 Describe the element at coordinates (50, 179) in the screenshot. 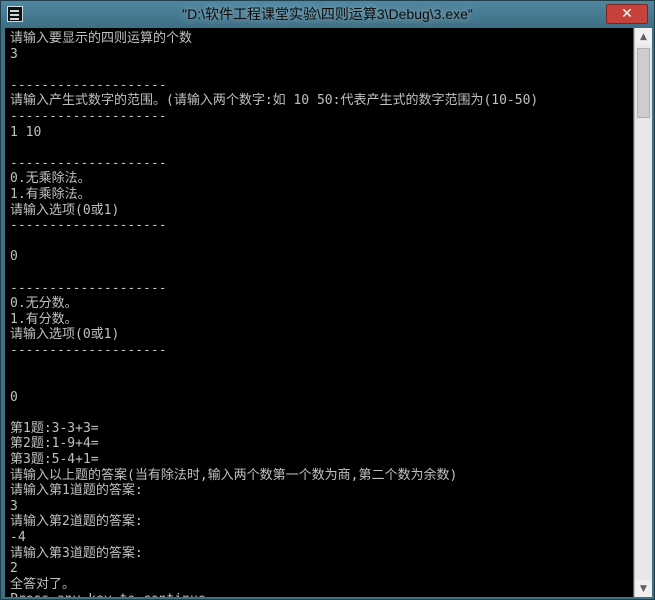

I see `console-line: 0.无乘除法。` at that location.